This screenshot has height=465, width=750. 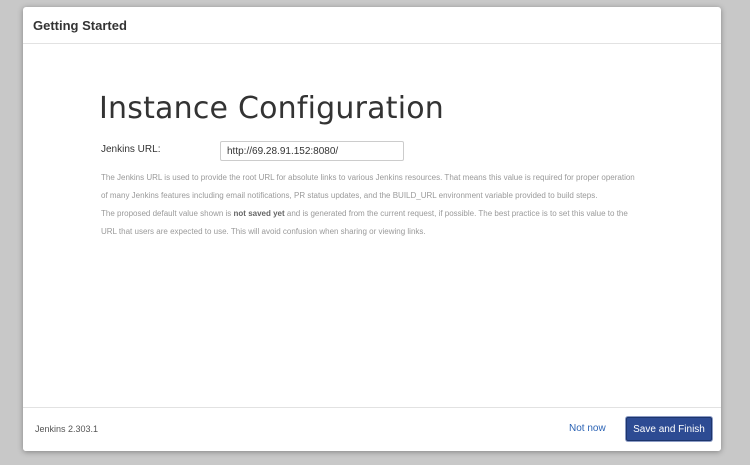 What do you see at coordinates (372, 429) in the screenshot?
I see `dialog-footer: Jenkins 2.303.1 Not now Save and Finish` at bounding box center [372, 429].